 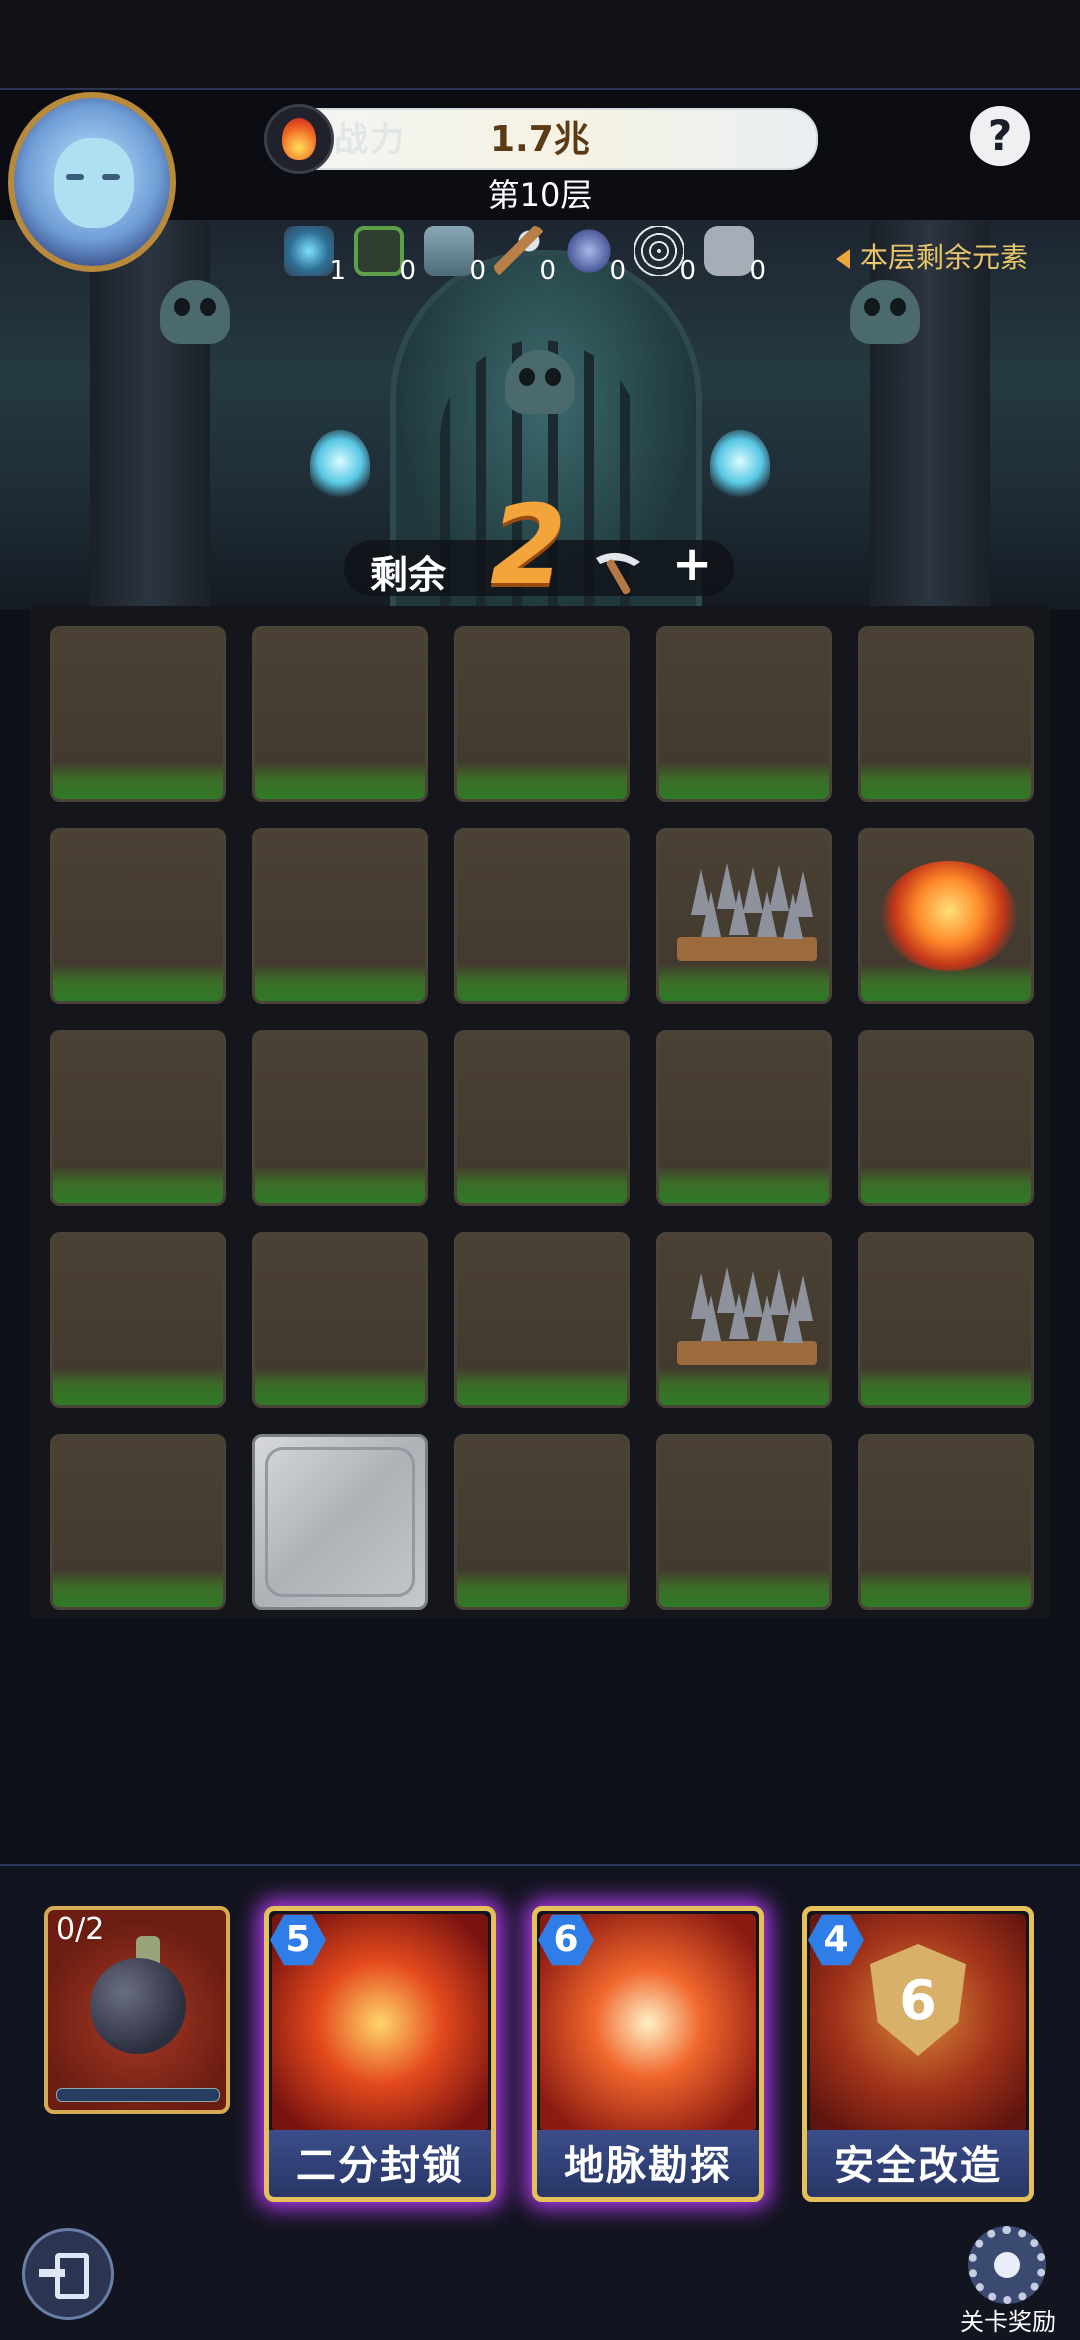 I want to click on locked-gate-icon, so click(x=449, y=251).